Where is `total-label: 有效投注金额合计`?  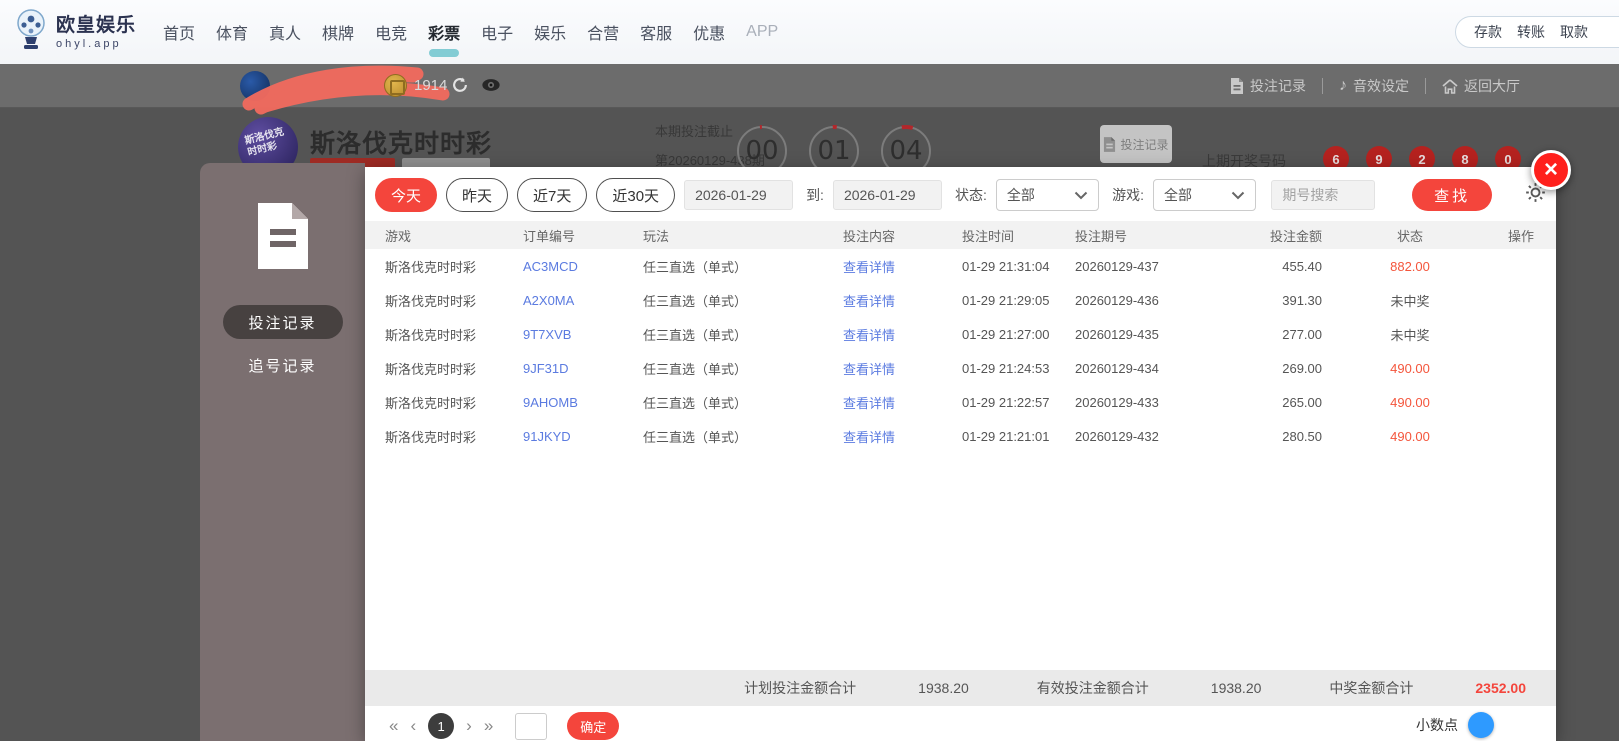
total-label: 有效投注金额合计 is located at coordinates (1092, 688).